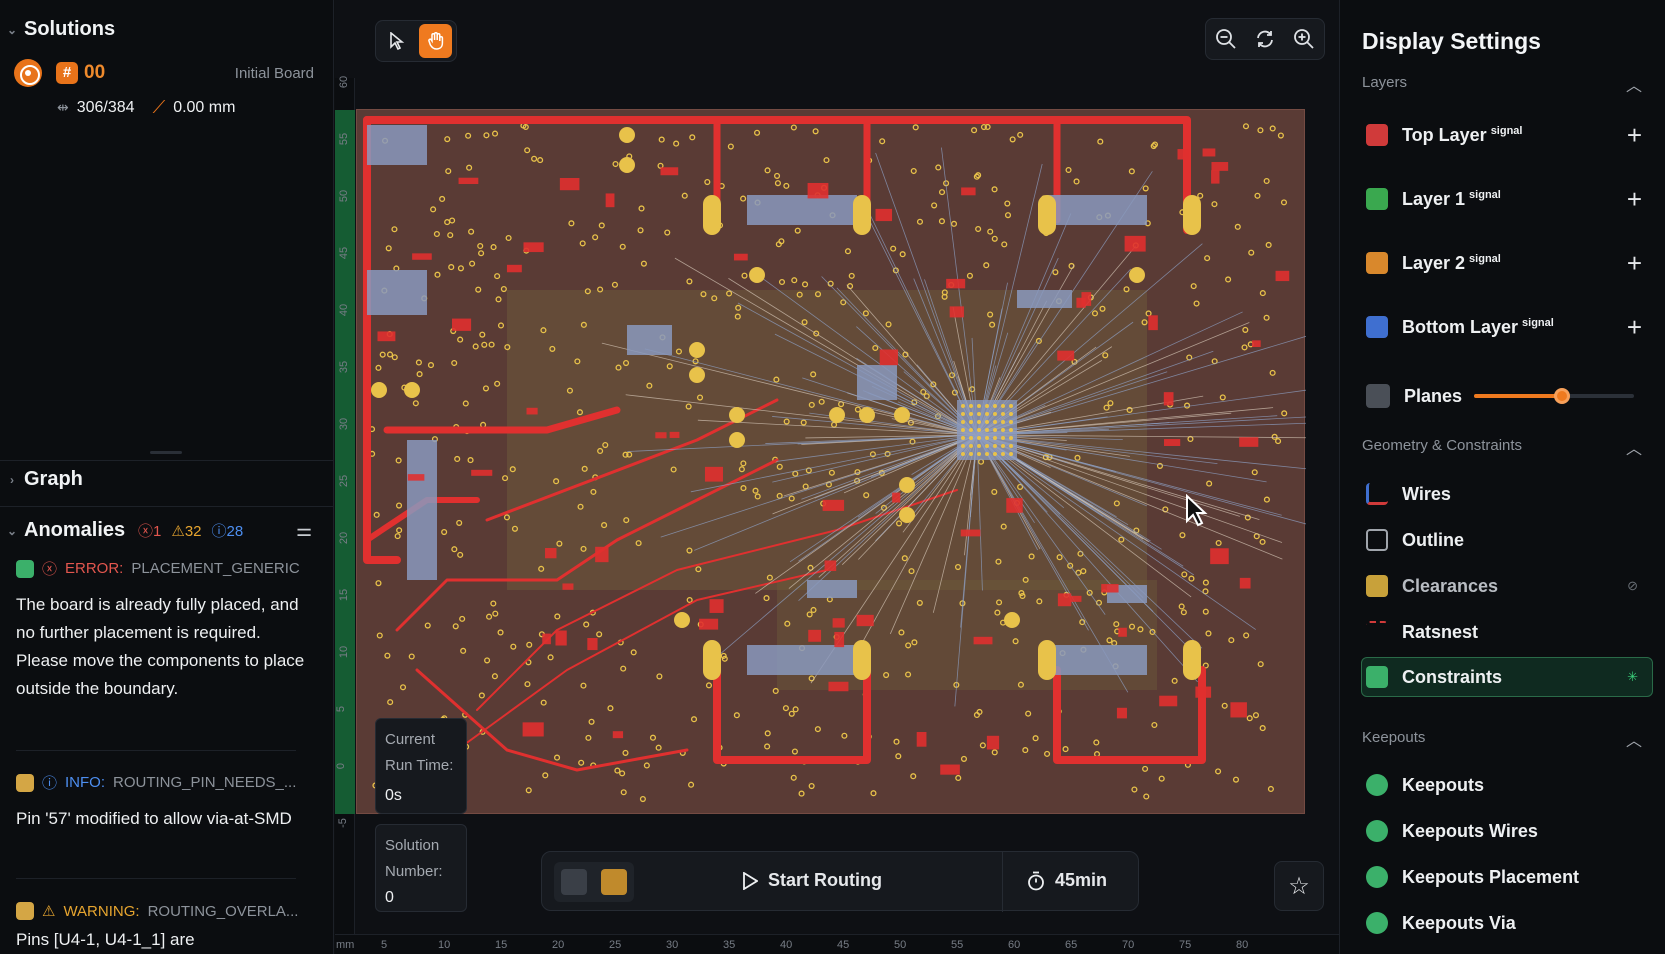 The image size is (1665, 954). What do you see at coordinates (1507, 923) in the screenshot?
I see `keepouts-via-toggle: Keepouts Via` at bounding box center [1507, 923].